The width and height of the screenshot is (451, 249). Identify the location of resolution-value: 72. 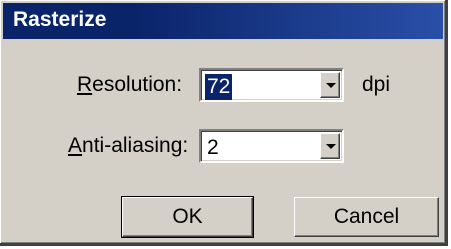
(219, 87).